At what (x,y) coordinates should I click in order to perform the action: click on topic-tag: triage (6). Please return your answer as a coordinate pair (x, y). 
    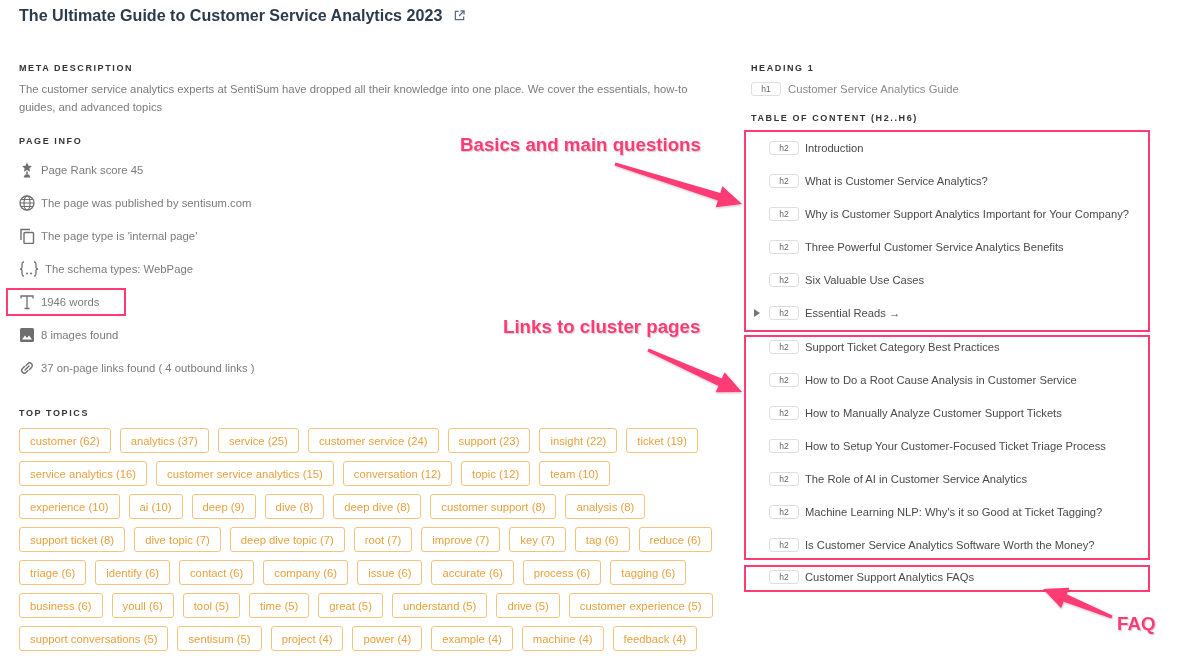
    Looking at the image, I should click on (53, 572).